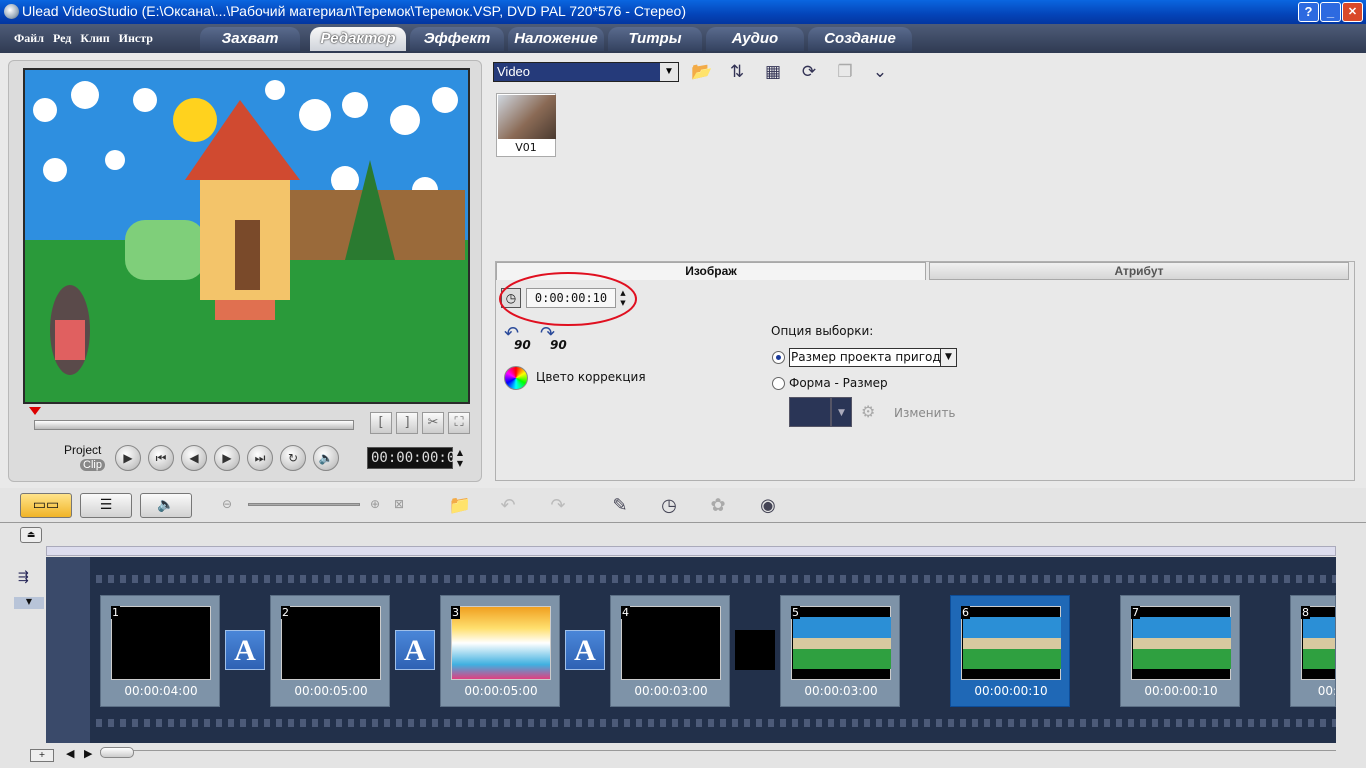 The width and height of the screenshot is (1366, 768). What do you see at coordinates (669, 506) in the screenshot?
I see `chapter-point-icon: ◷` at bounding box center [669, 506].